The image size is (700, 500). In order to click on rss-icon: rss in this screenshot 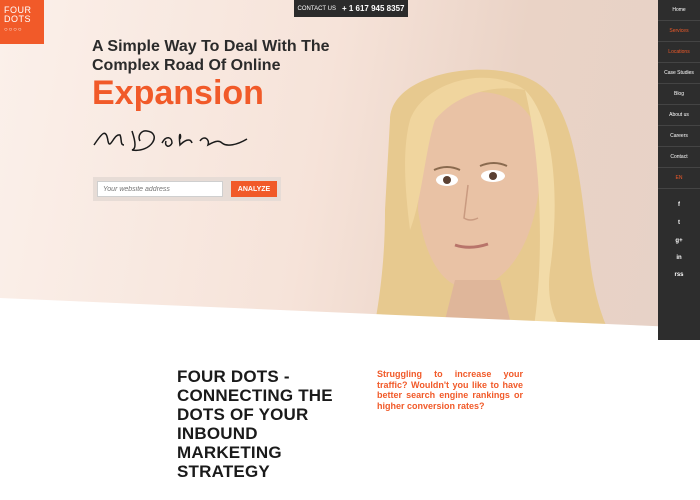, I will do `click(679, 275)`.